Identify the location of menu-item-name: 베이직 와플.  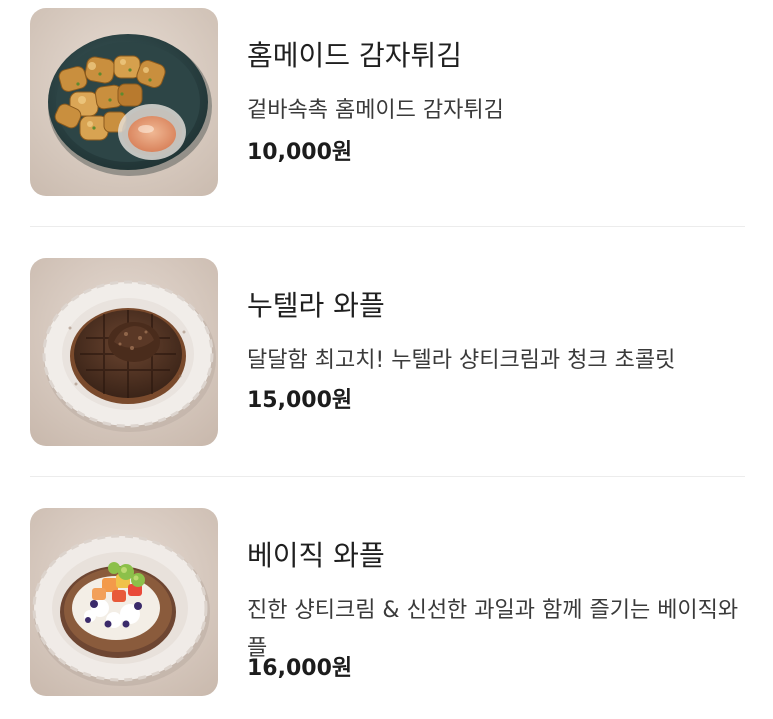
(316, 555).